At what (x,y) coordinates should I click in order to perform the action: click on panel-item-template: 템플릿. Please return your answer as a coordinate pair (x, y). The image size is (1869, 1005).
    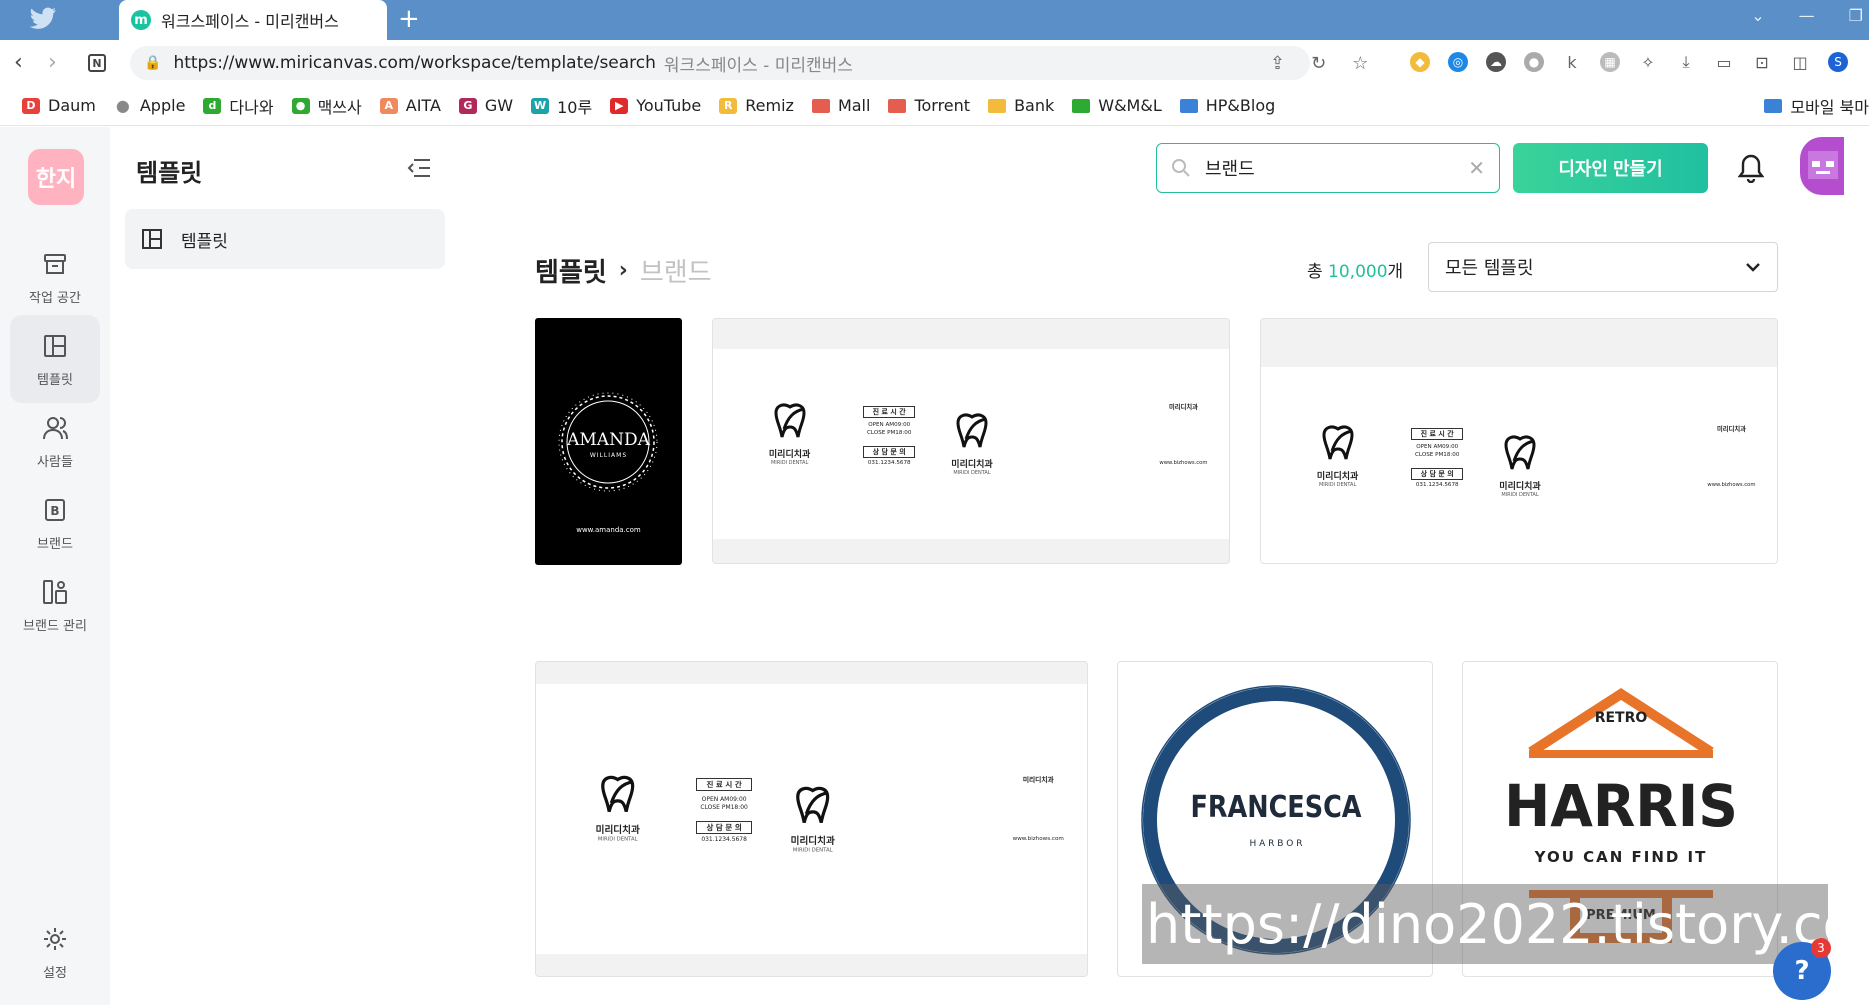
    Looking at the image, I should click on (285, 239).